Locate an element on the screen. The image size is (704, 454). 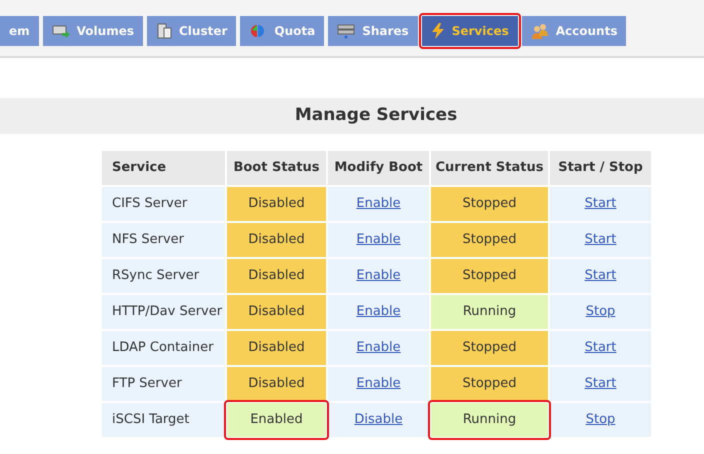
table-cell: NFS Server is located at coordinates (163, 240).